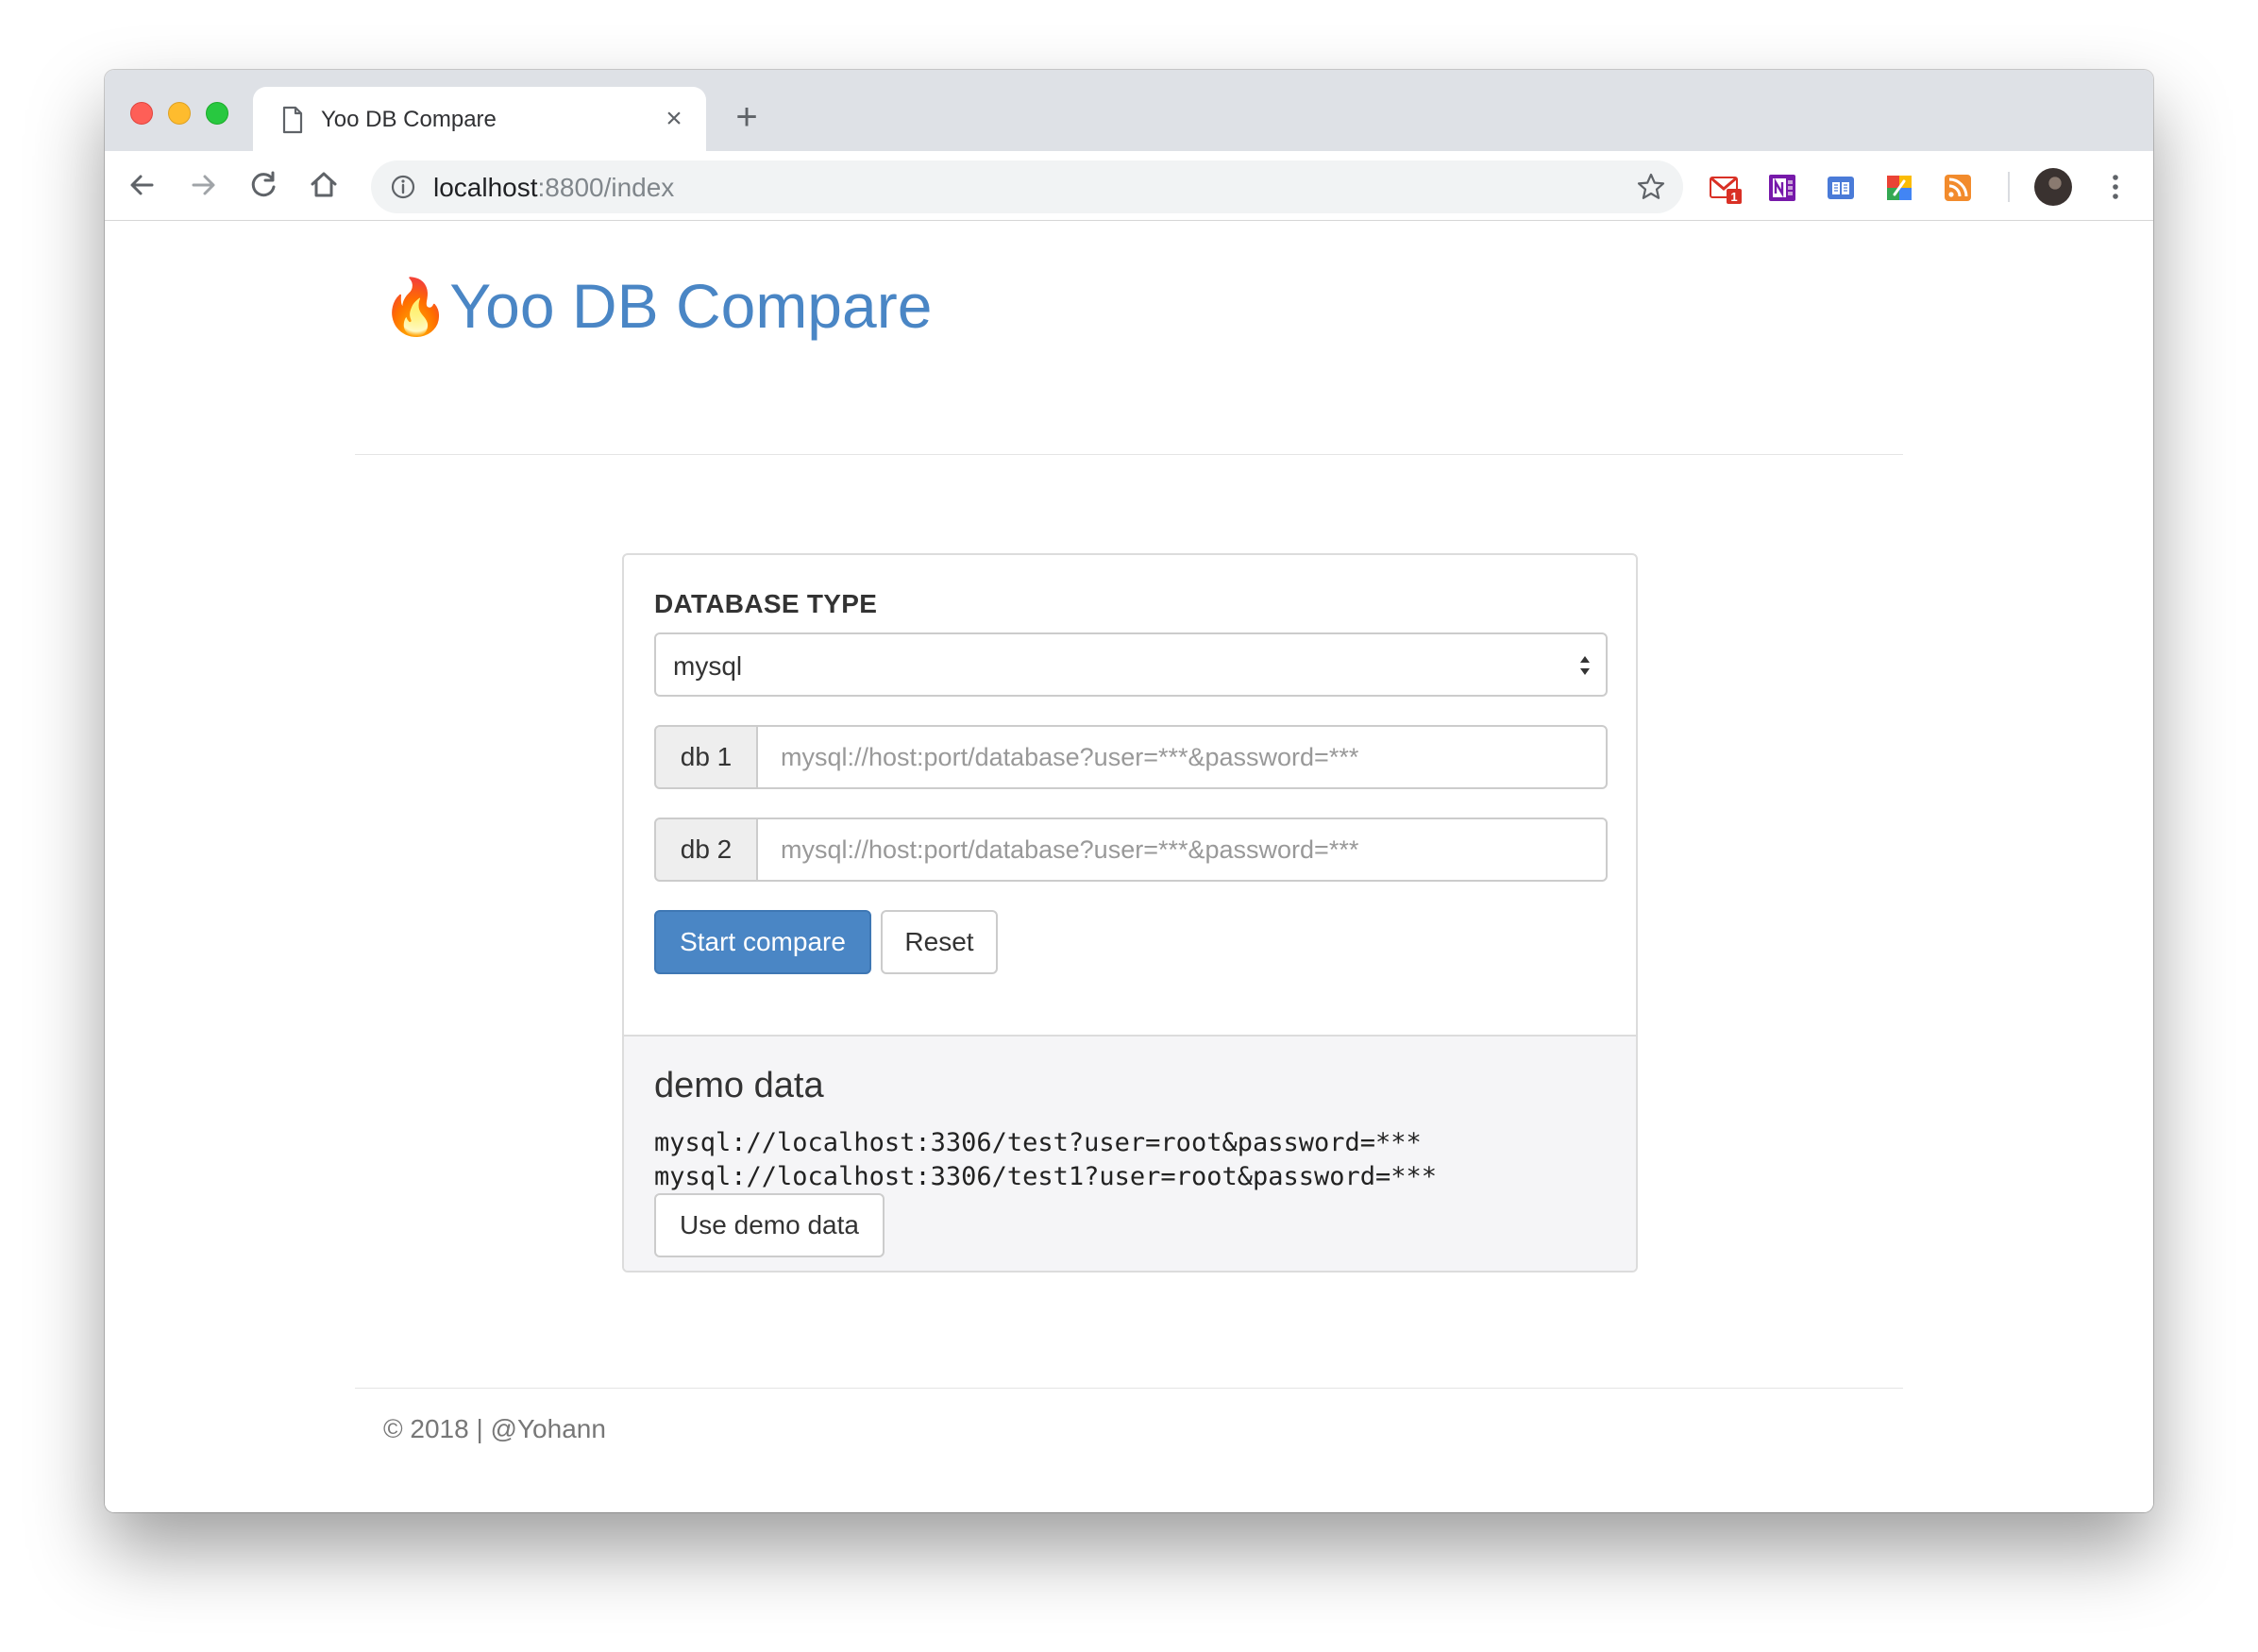 The height and width of the screenshot is (1652, 2258). What do you see at coordinates (706, 850) in the screenshot?
I see `db2-label: db 2` at bounding box center [706, 850].